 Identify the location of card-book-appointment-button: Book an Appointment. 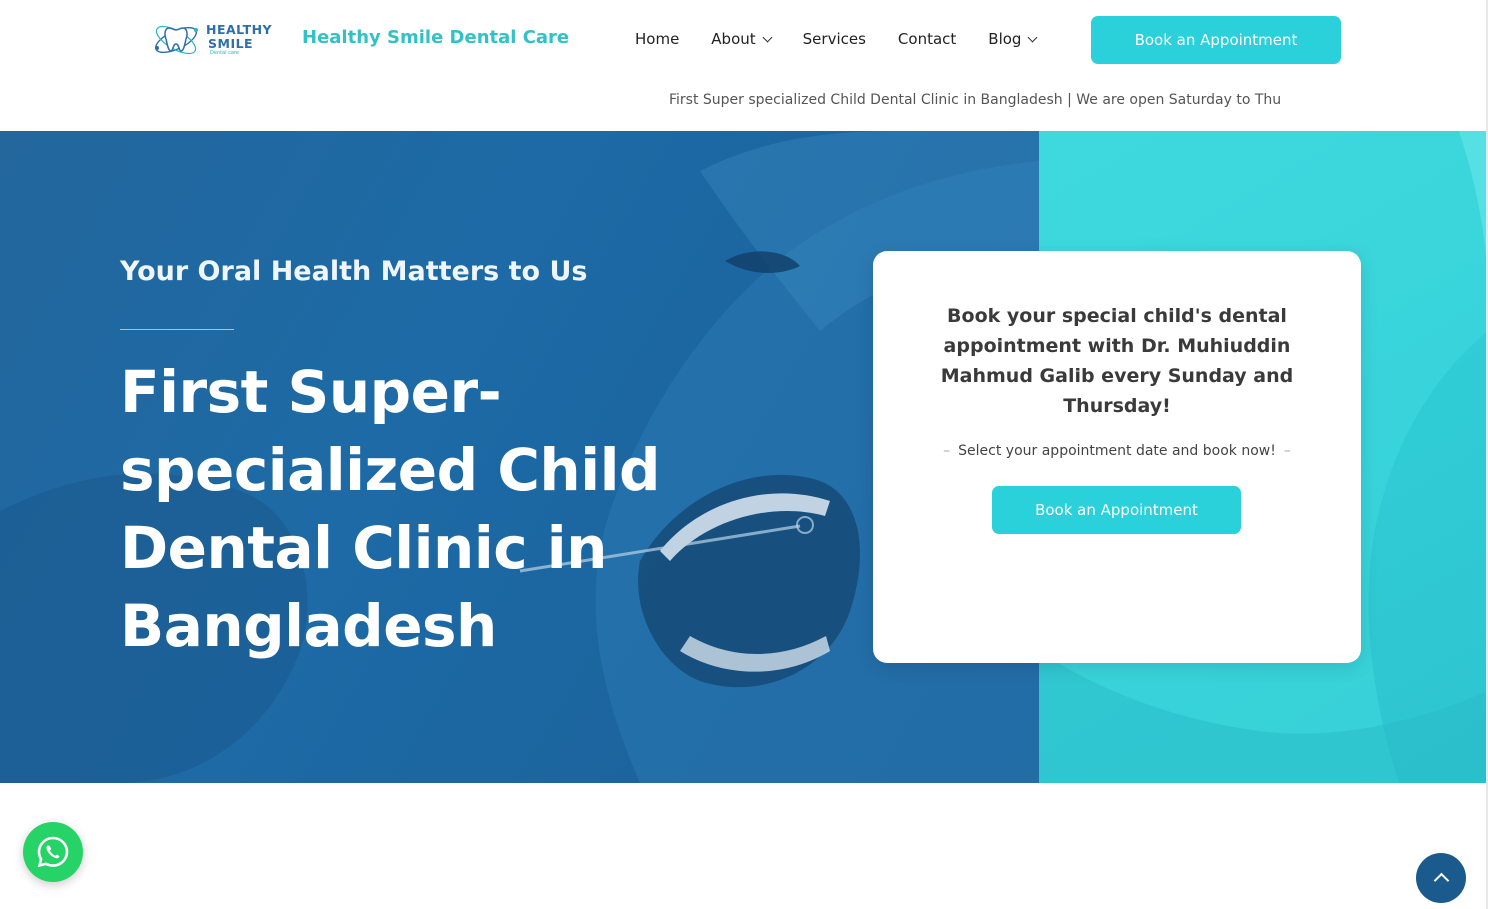
(1116, 510).